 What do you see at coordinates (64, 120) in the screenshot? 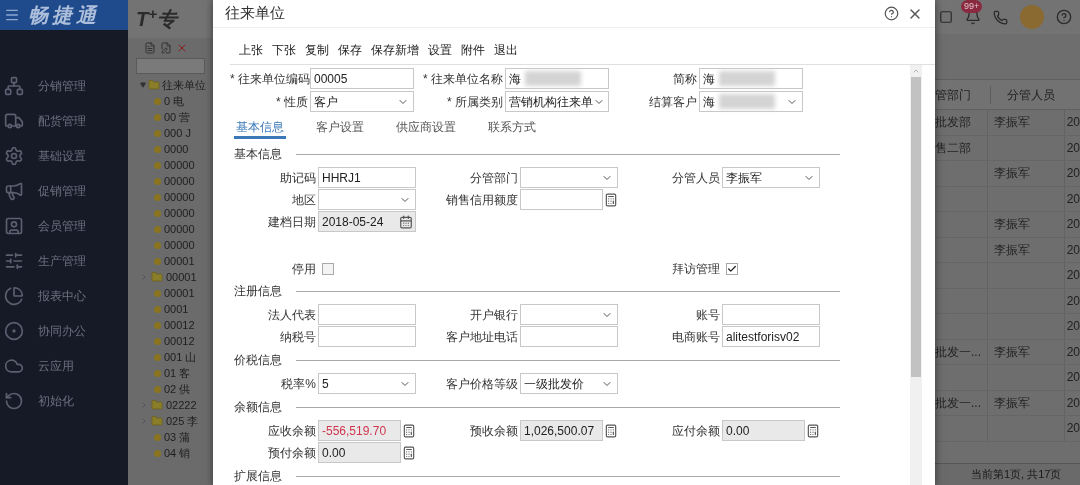
I see `sidebar-item: 配货管理` at bounding box center [64, 120].